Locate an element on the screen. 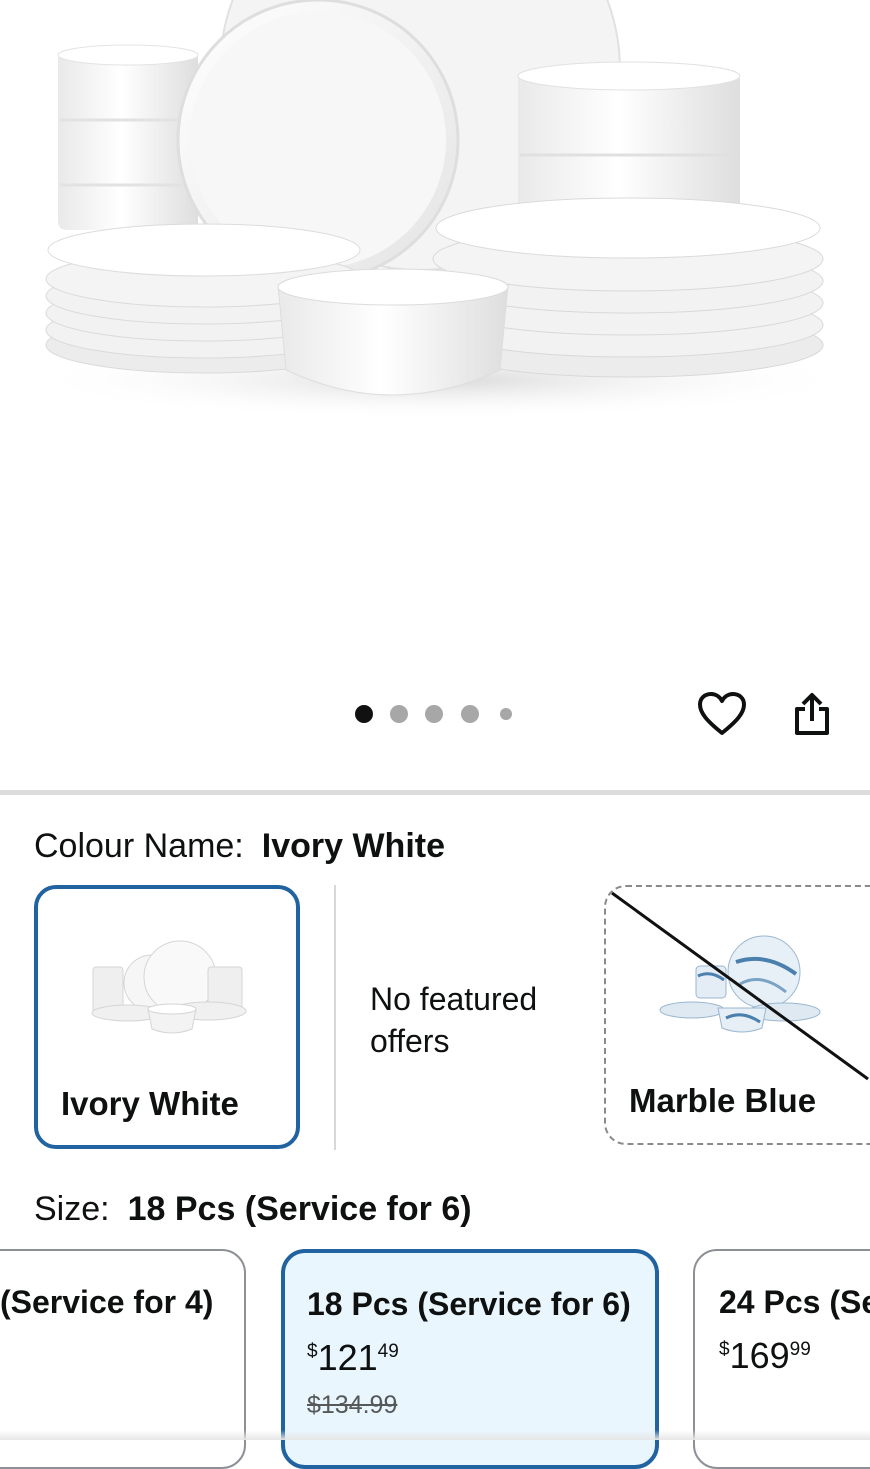  size-option-price: $16999 is located at coordinates (765, 1356).